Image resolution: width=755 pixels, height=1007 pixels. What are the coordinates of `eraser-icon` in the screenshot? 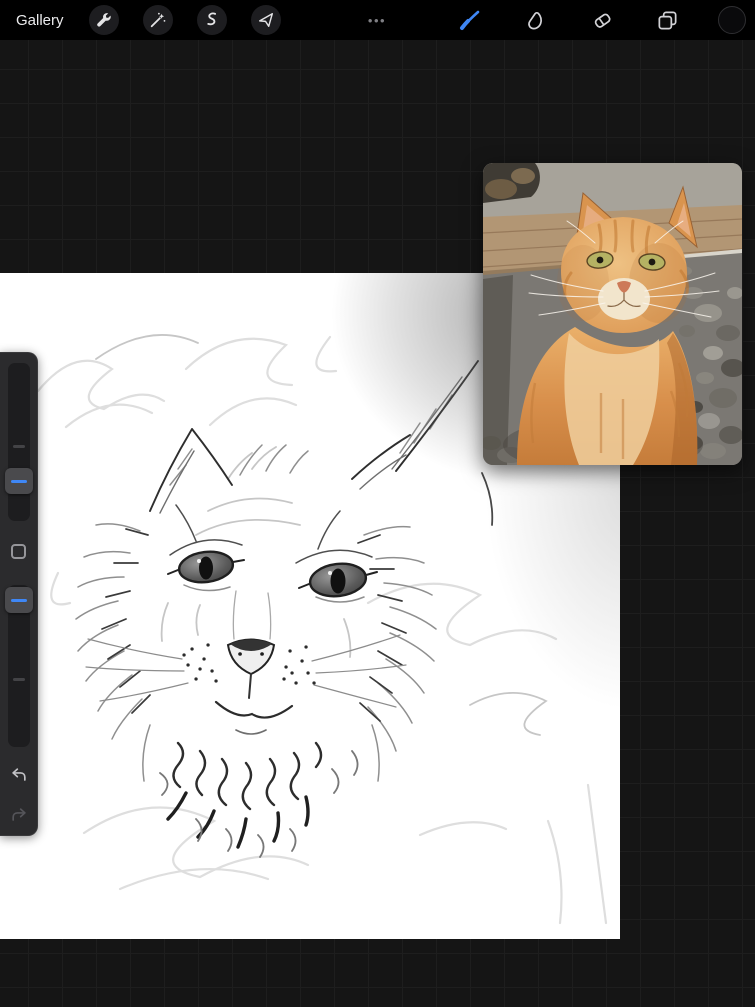 It's located at (602, 20).